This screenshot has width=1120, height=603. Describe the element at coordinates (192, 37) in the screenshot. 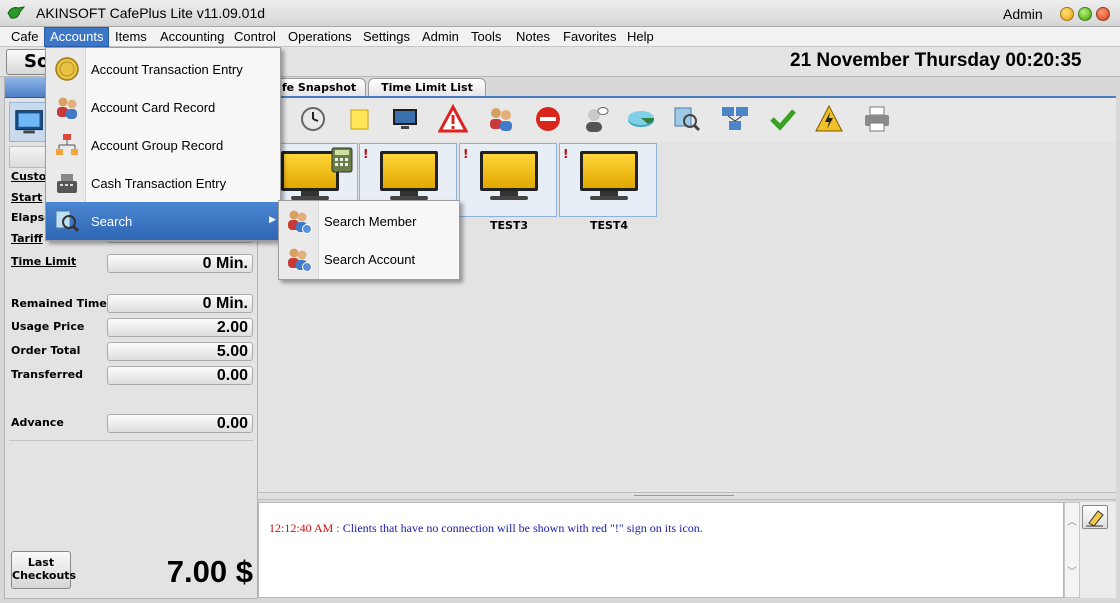

I see `menu-accounting: Accounting` at that location.